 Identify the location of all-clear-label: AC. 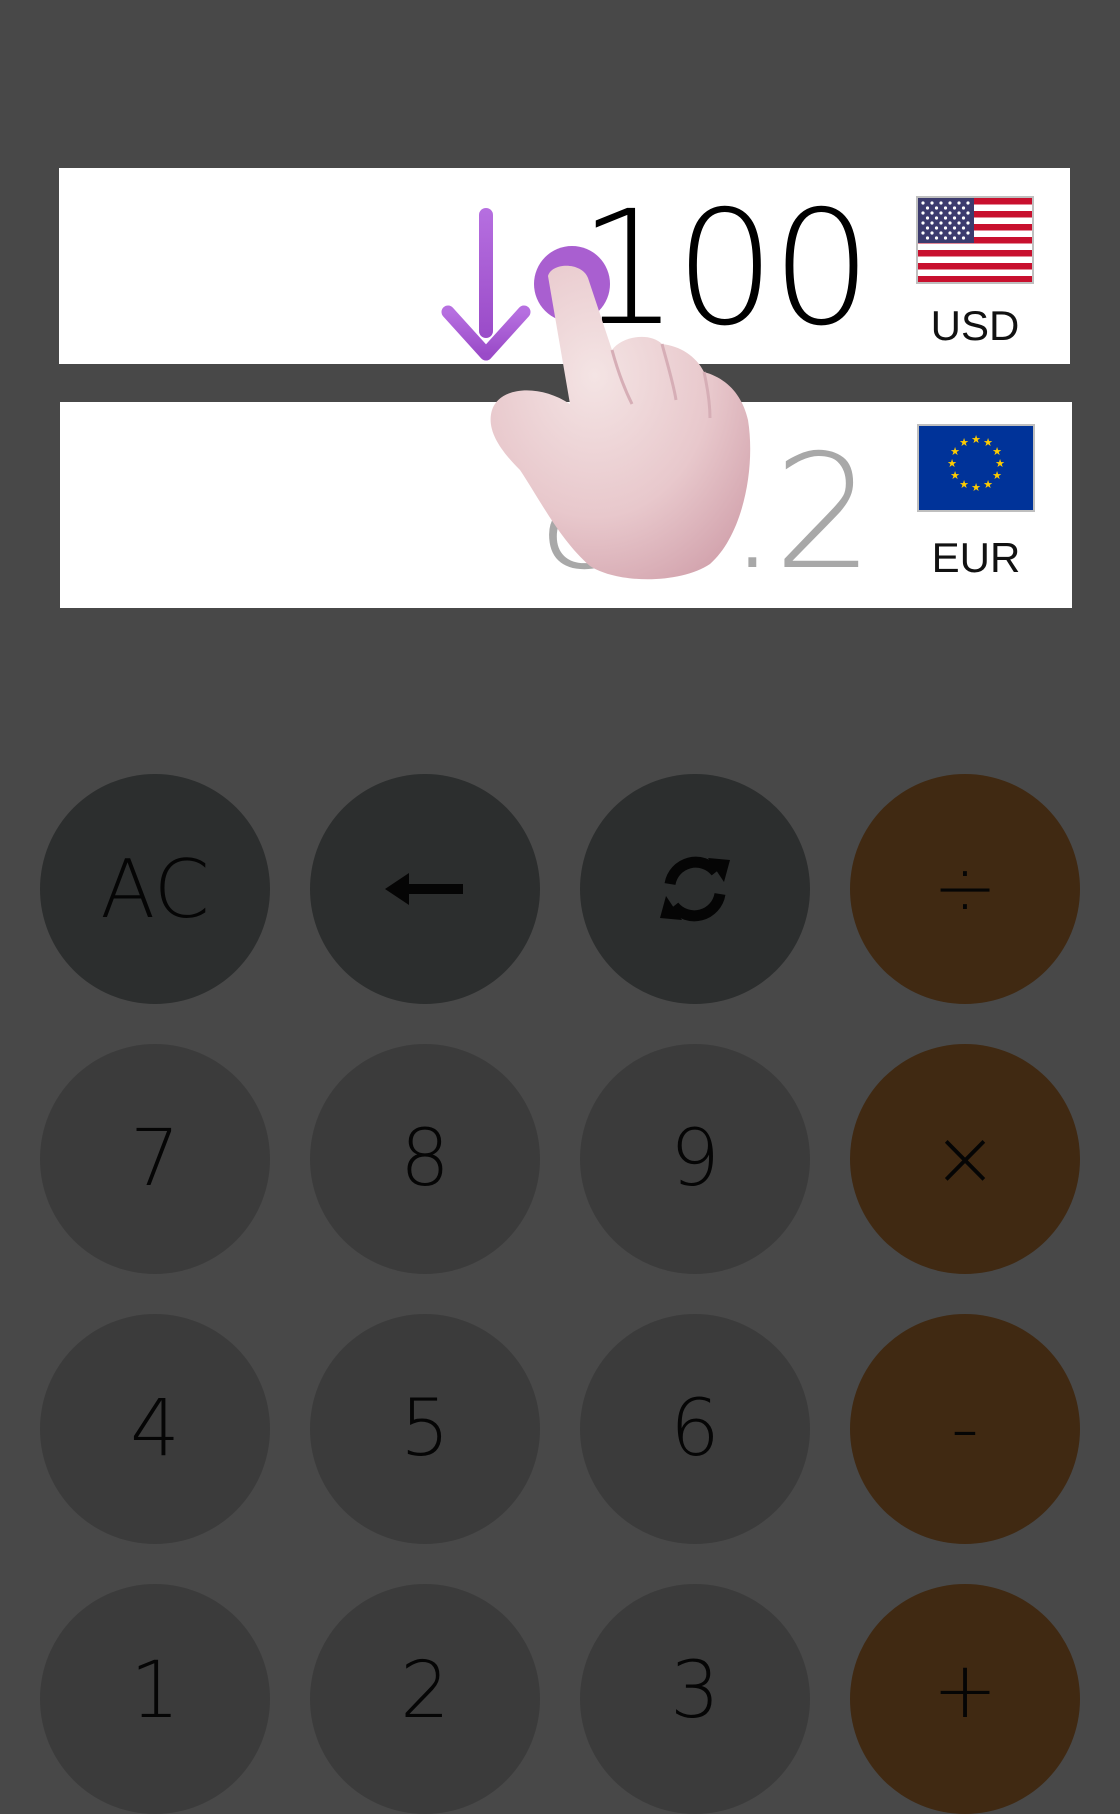
(155, 889).